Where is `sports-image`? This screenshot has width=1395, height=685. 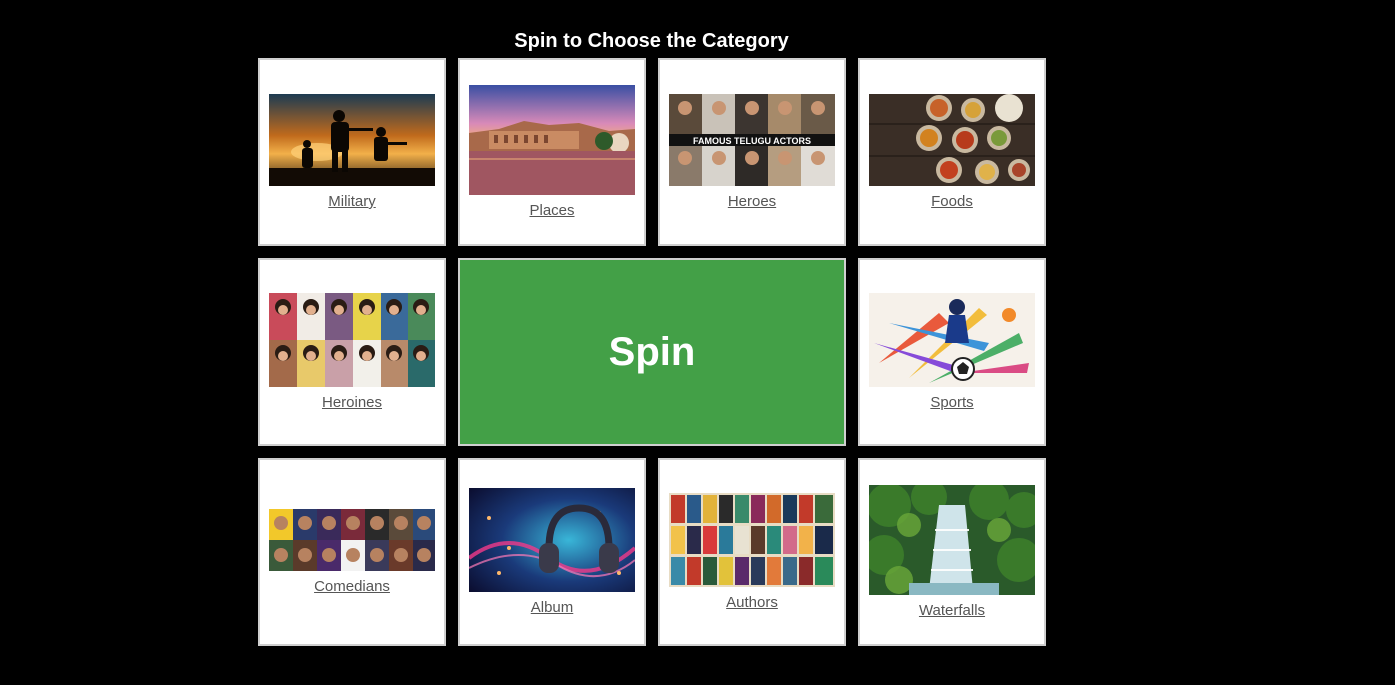
sports-image is located at coordinates (952, 340).